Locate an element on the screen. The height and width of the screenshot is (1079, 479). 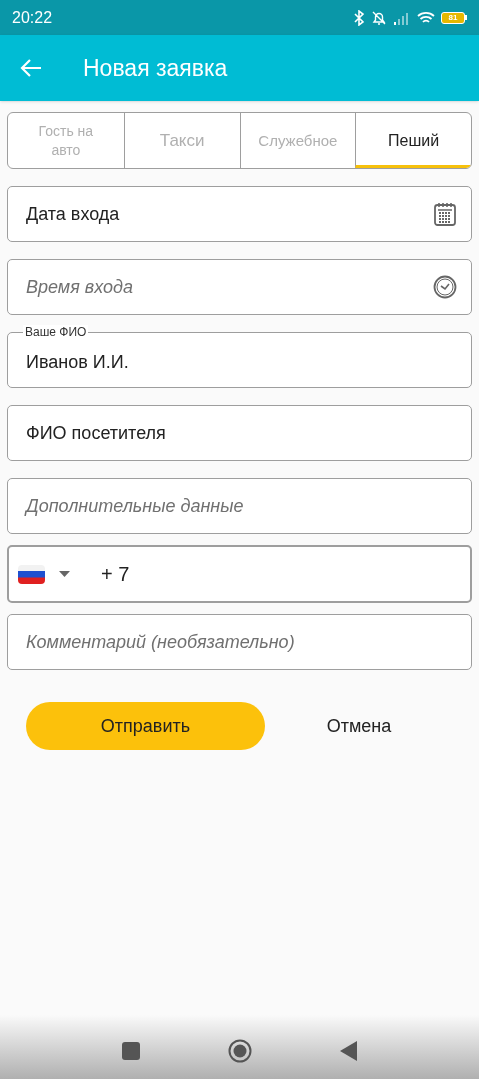
input-field: Дополнительные данные is located at coordinates (239, 506).